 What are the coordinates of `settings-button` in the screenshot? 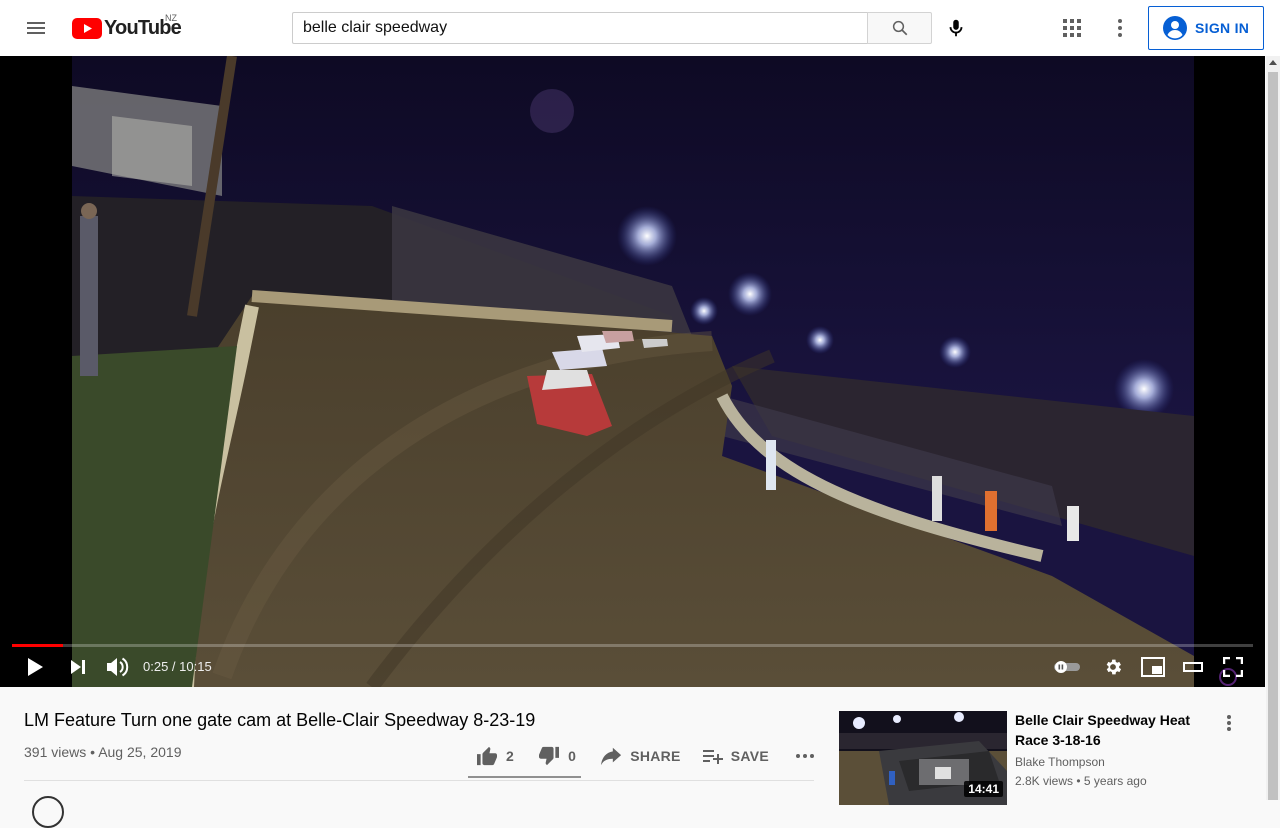 It's located at (1113, 667).